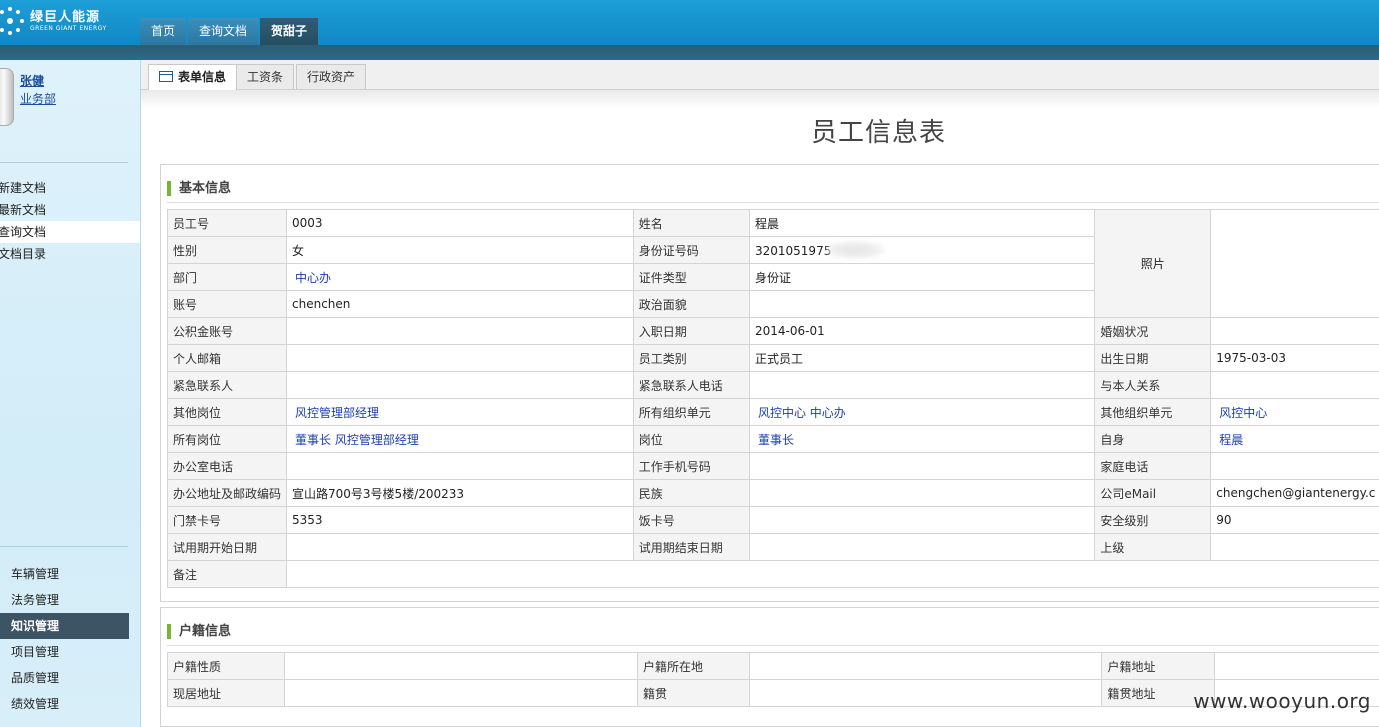  I want to click on household-location-value, so click(925, 666).